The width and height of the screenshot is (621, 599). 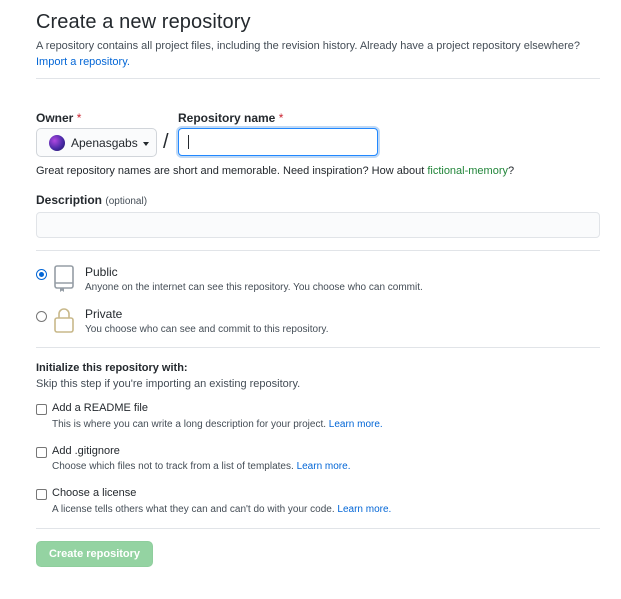 What do you see at coordinates (41, 452) in the screenshot?
I see `gitignore-checkbox` at bounding box center [41, 452].